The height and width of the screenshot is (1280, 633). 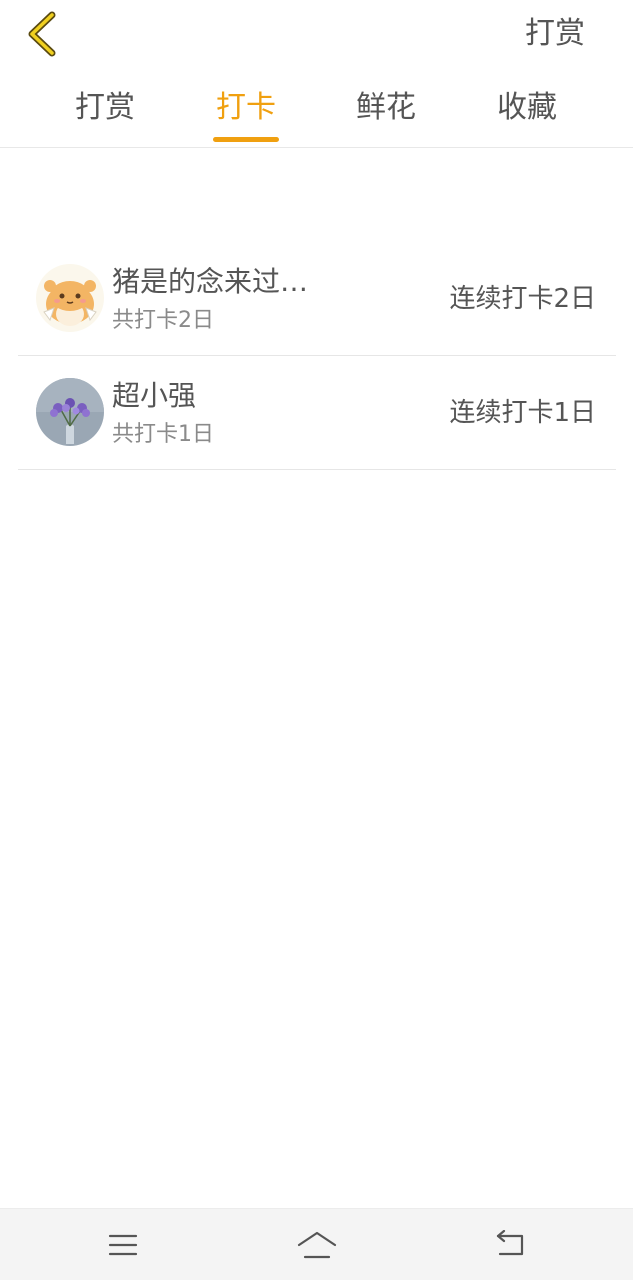 I want to click on list-item: 猪是的念来过… 共打卡2日 连续打卡2日, so click(x=317, y=299).